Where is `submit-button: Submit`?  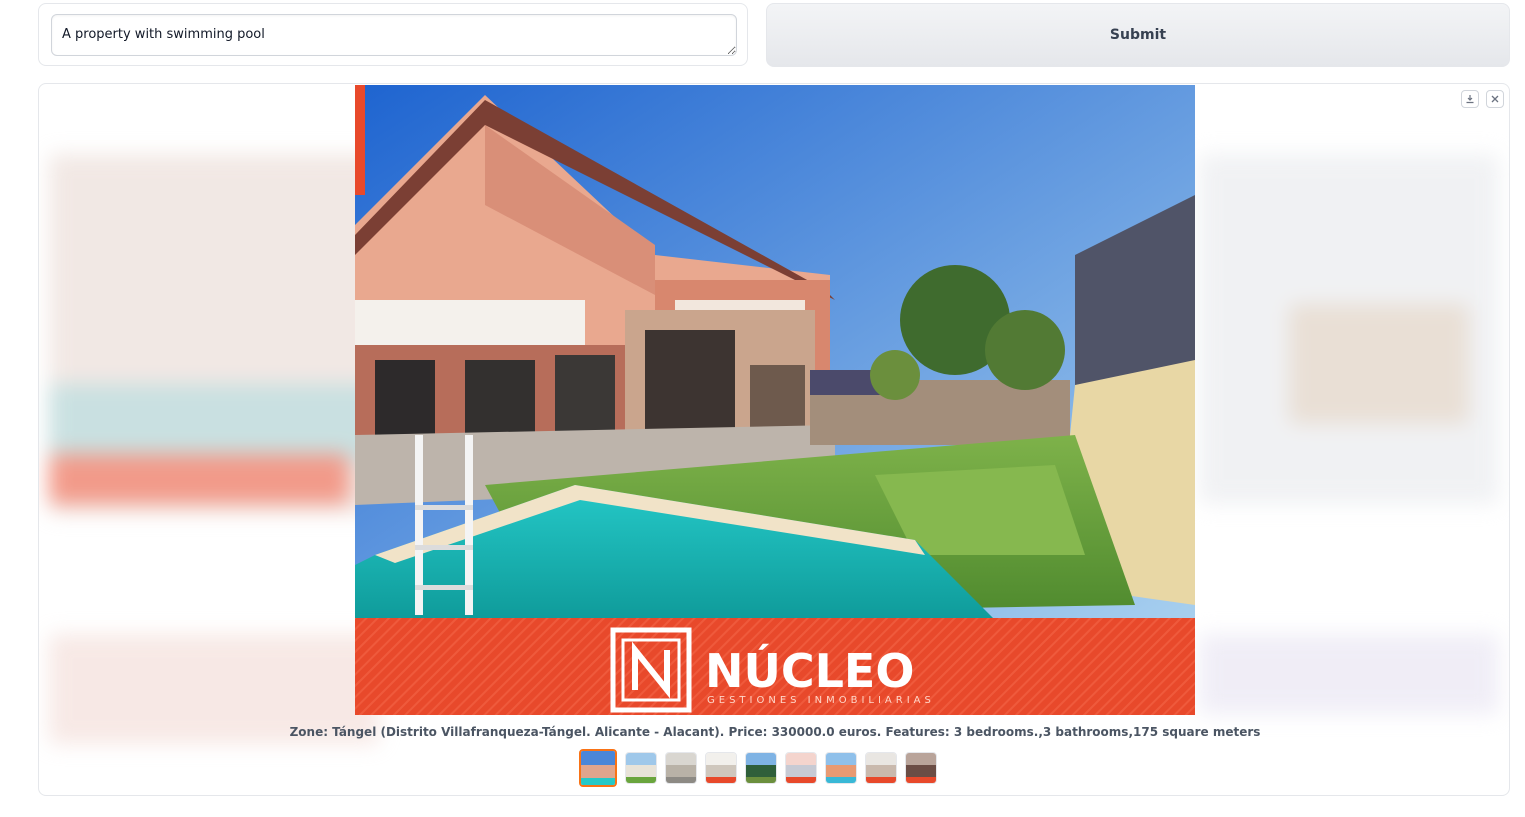 submit-button: Submit is located at coordinates (1138, 35).